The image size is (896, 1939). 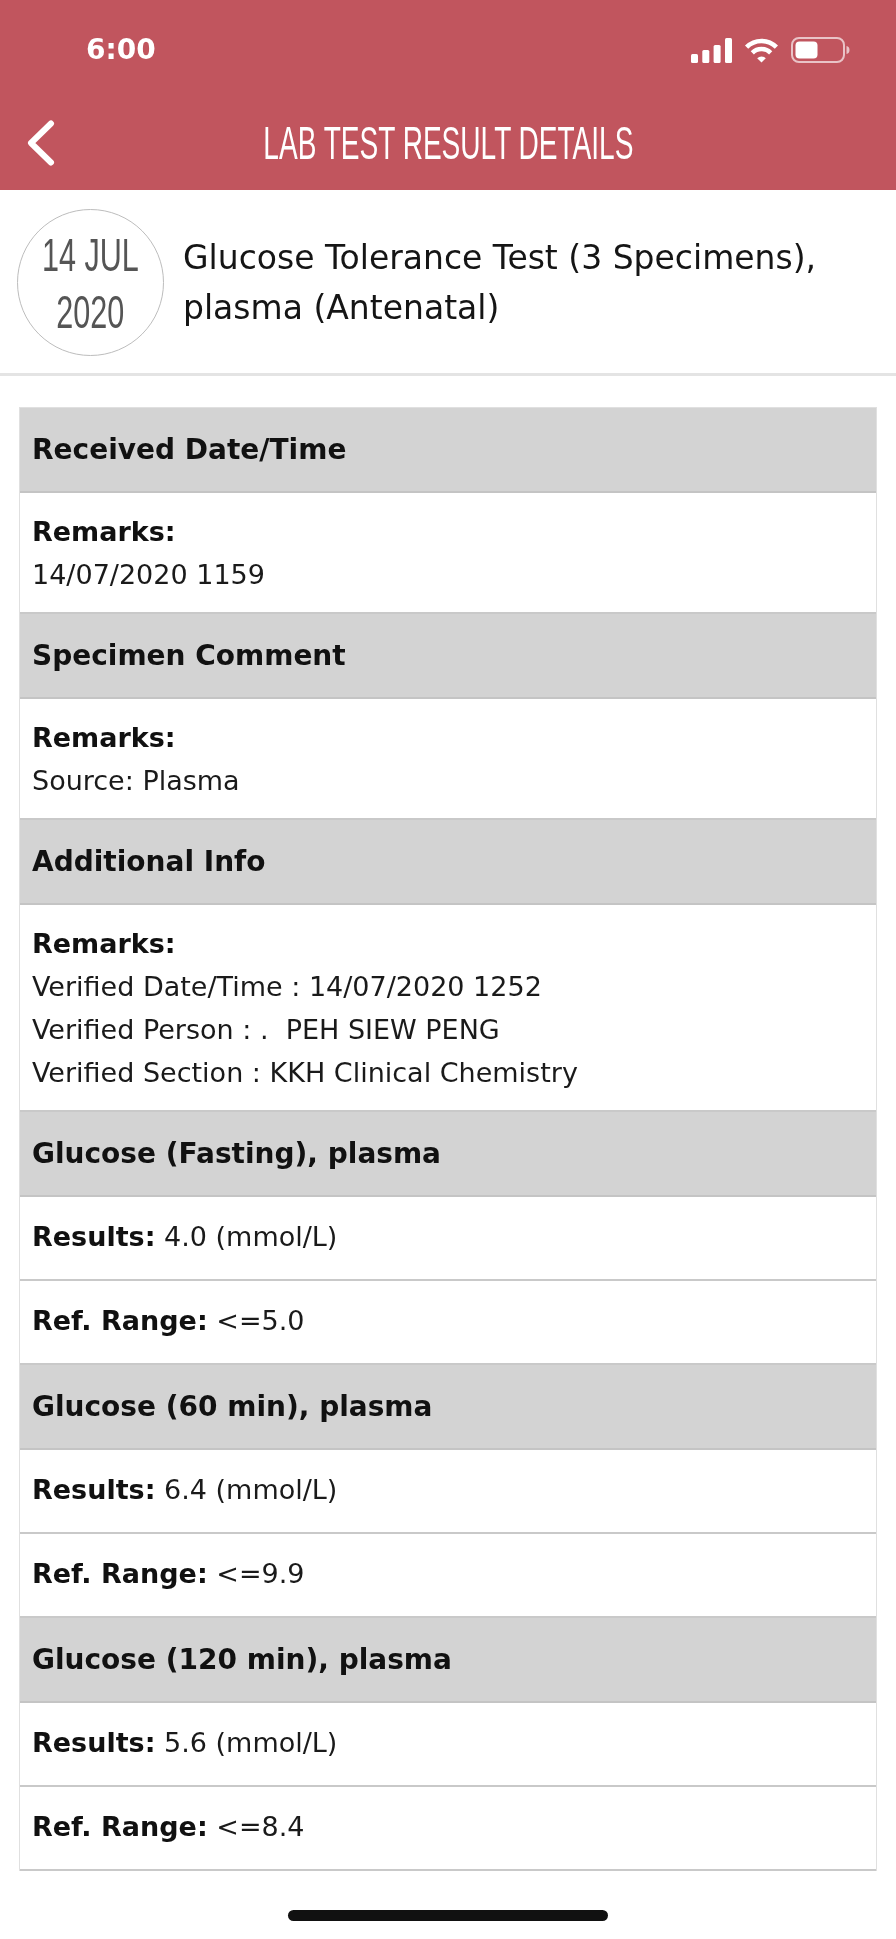 What do you see at coordinates (266, 1030) in the screenshot?
I see `remarks-text: Verified Person : . PEH SIEW PENG` at bounding box center [266, 1030].